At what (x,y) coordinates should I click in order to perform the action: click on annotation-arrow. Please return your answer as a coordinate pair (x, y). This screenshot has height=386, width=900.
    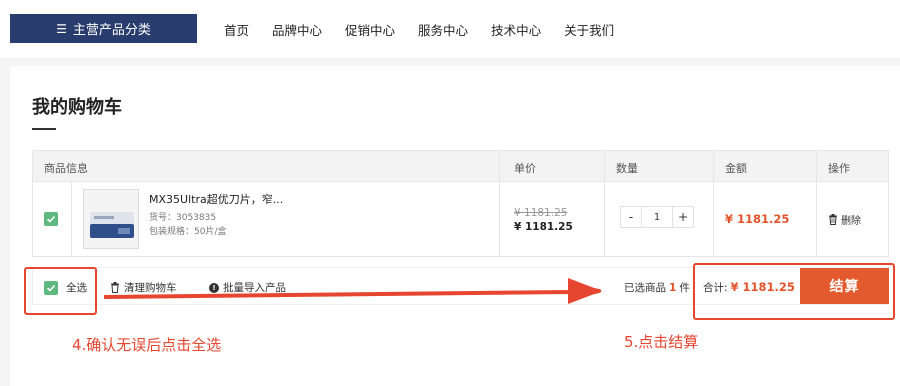
    Looking at the image, I should click on (352, 291).